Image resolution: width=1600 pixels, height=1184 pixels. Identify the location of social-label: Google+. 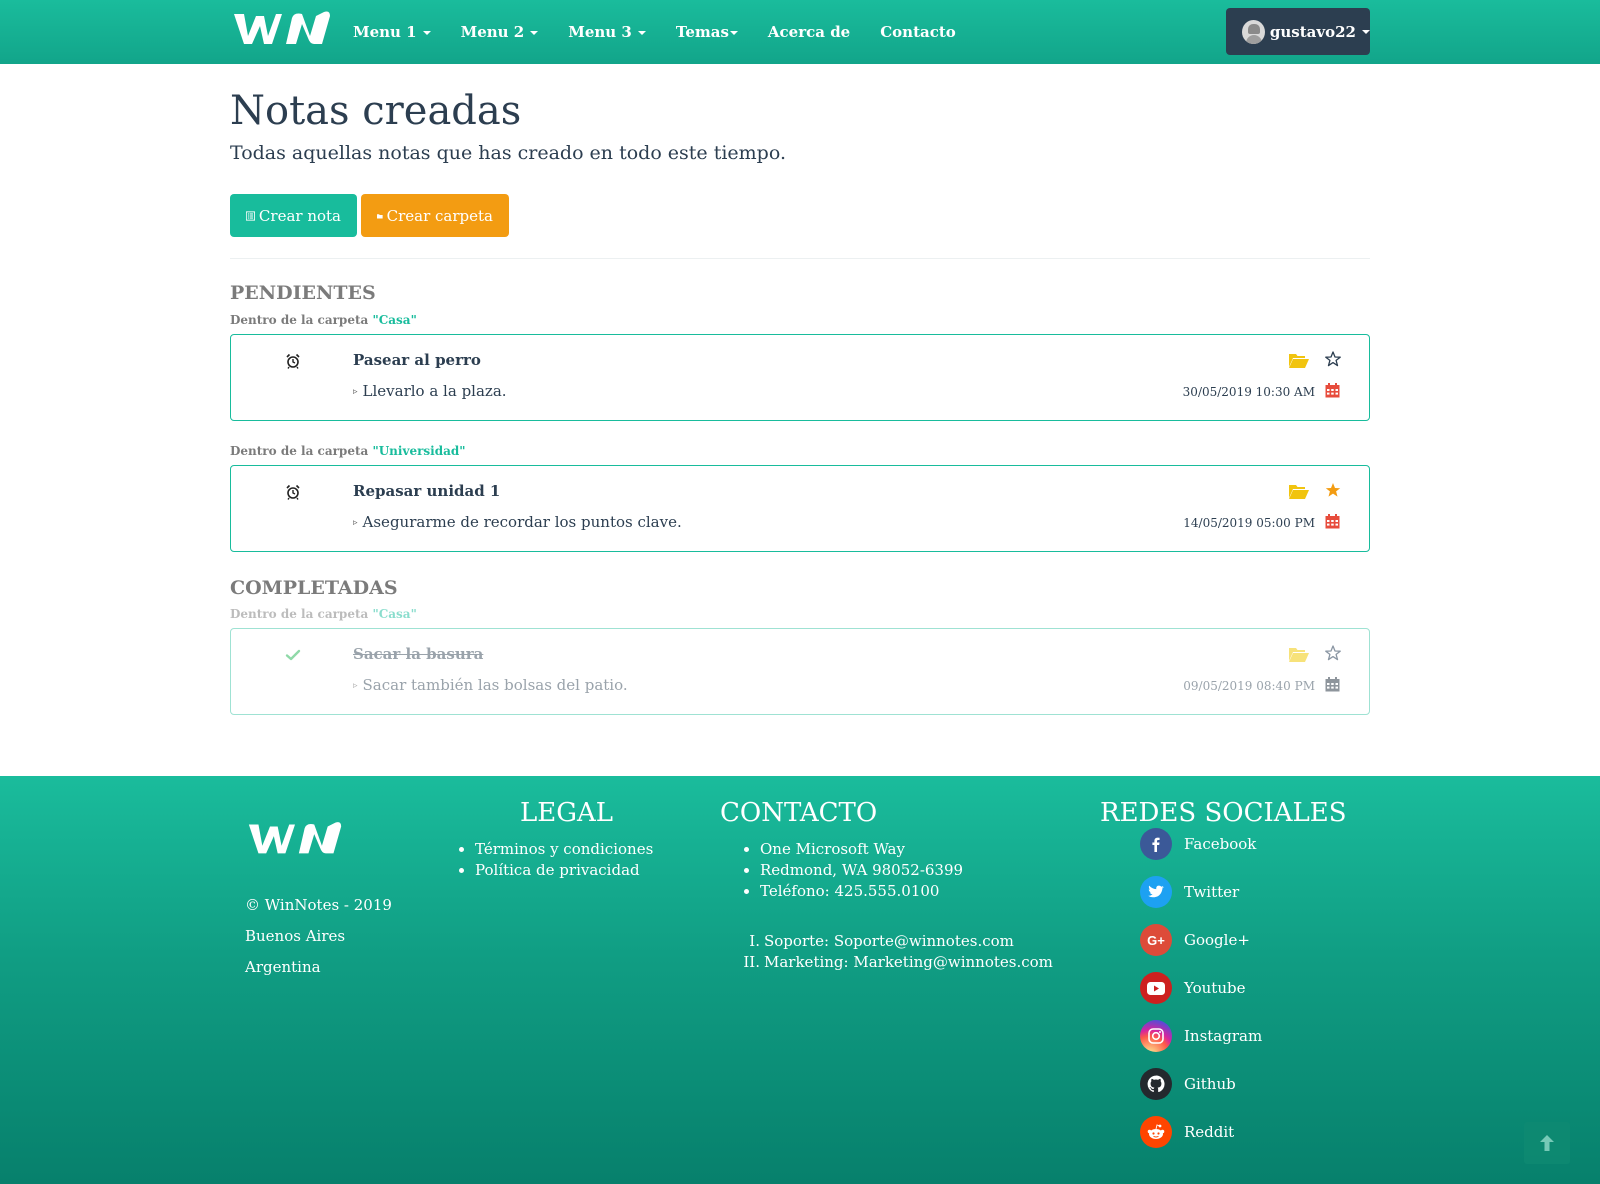
(1217, 940).